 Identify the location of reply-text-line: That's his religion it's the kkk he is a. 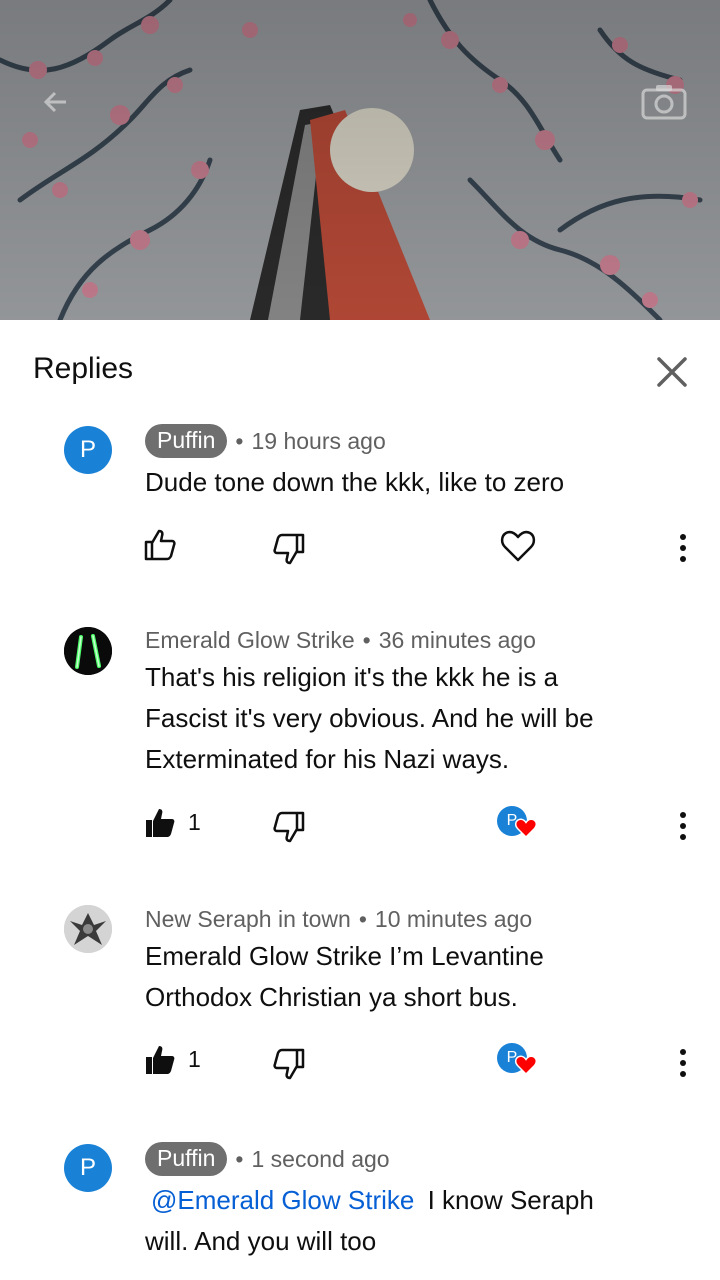
(352, 677).